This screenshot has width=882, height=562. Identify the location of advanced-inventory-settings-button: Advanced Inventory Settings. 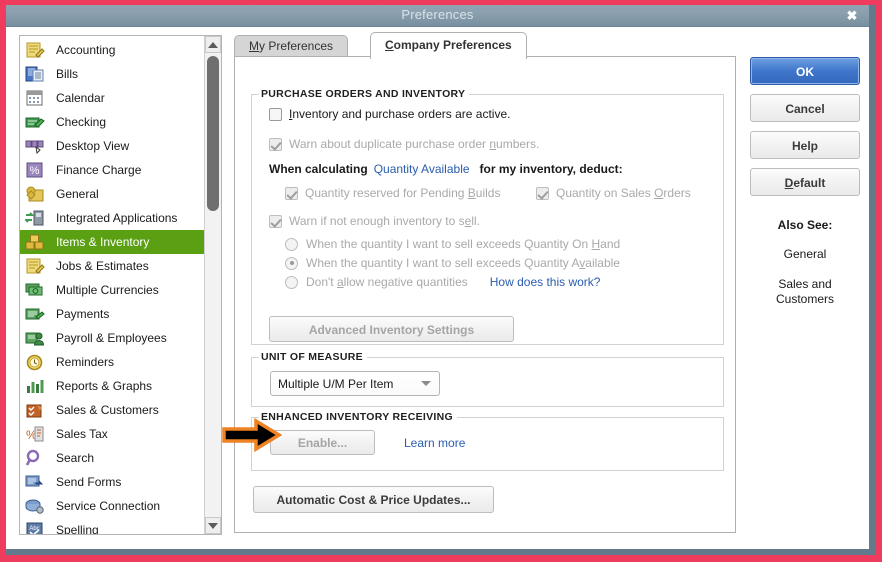
(391, 329).